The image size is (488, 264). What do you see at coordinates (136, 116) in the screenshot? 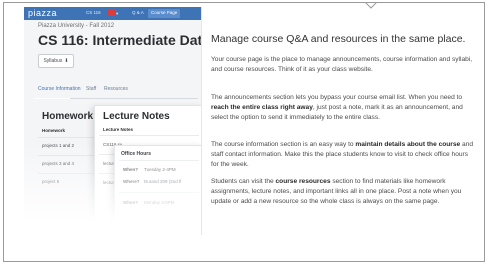
I see `lecture-notes-heading: Lecture Notes` at bounding box center [136, 116].